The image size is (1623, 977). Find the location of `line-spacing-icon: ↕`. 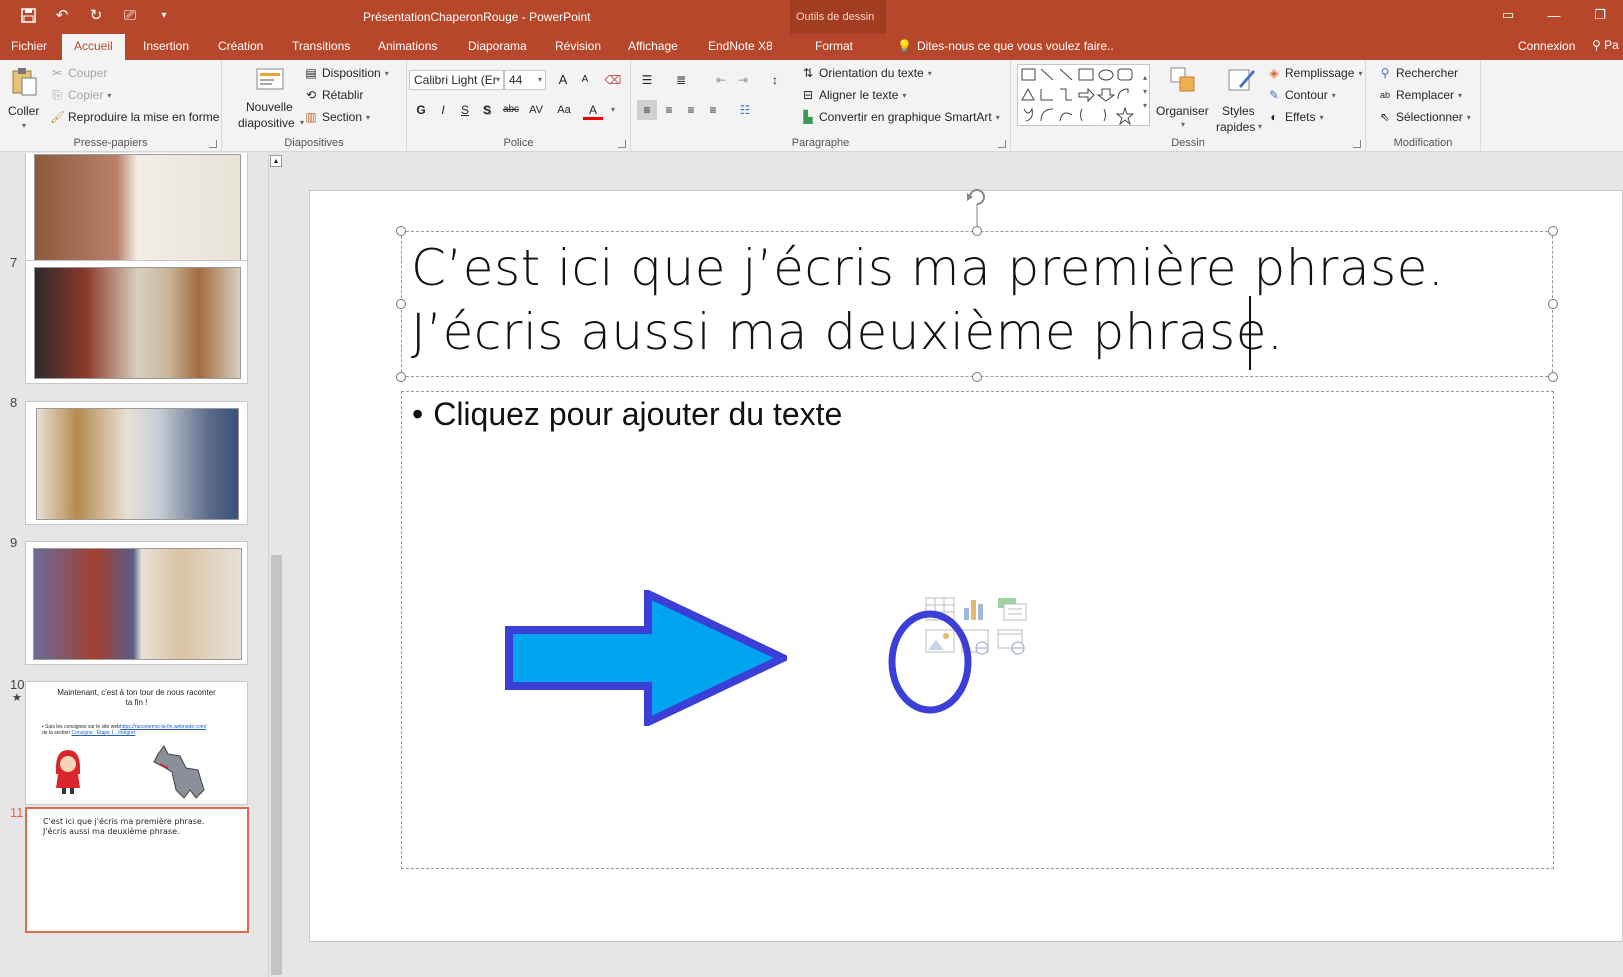

line-spacing-icon: ↕ is located at coordinates (775, 80).